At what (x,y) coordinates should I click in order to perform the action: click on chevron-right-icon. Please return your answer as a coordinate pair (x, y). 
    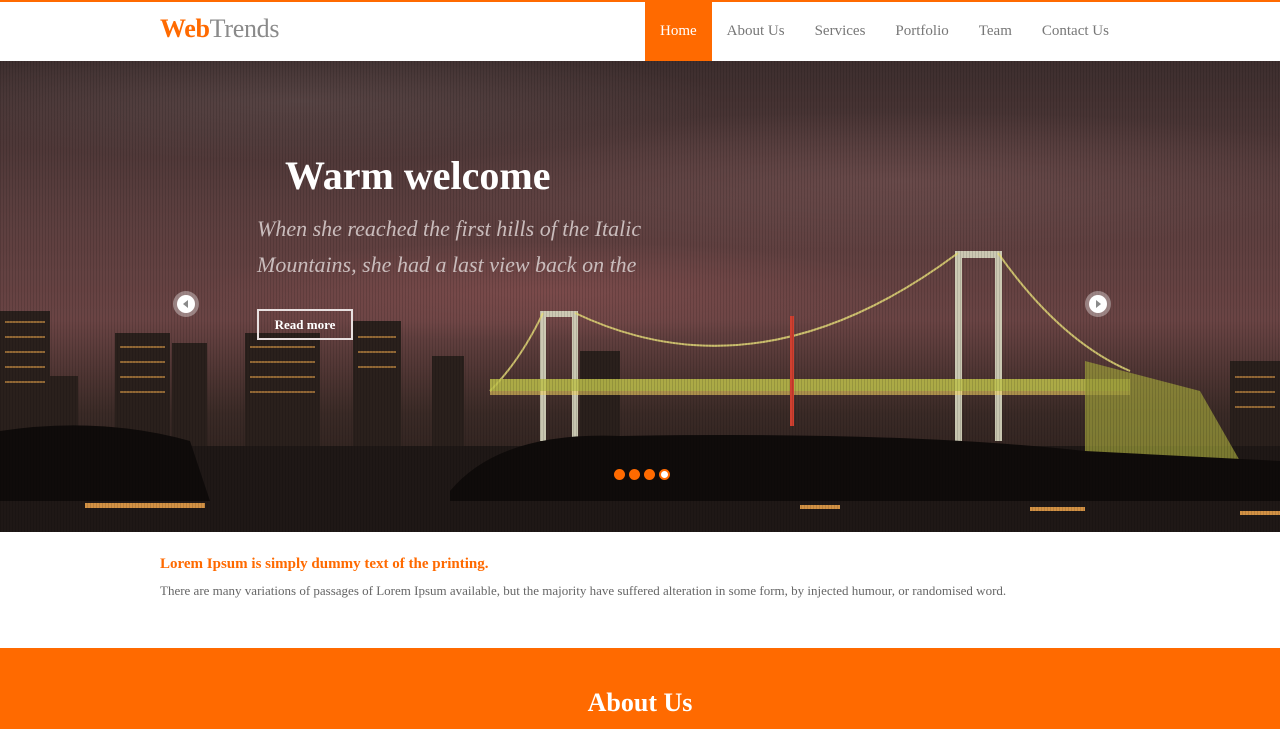
    Looking at the image, I should click on (1098, 304).